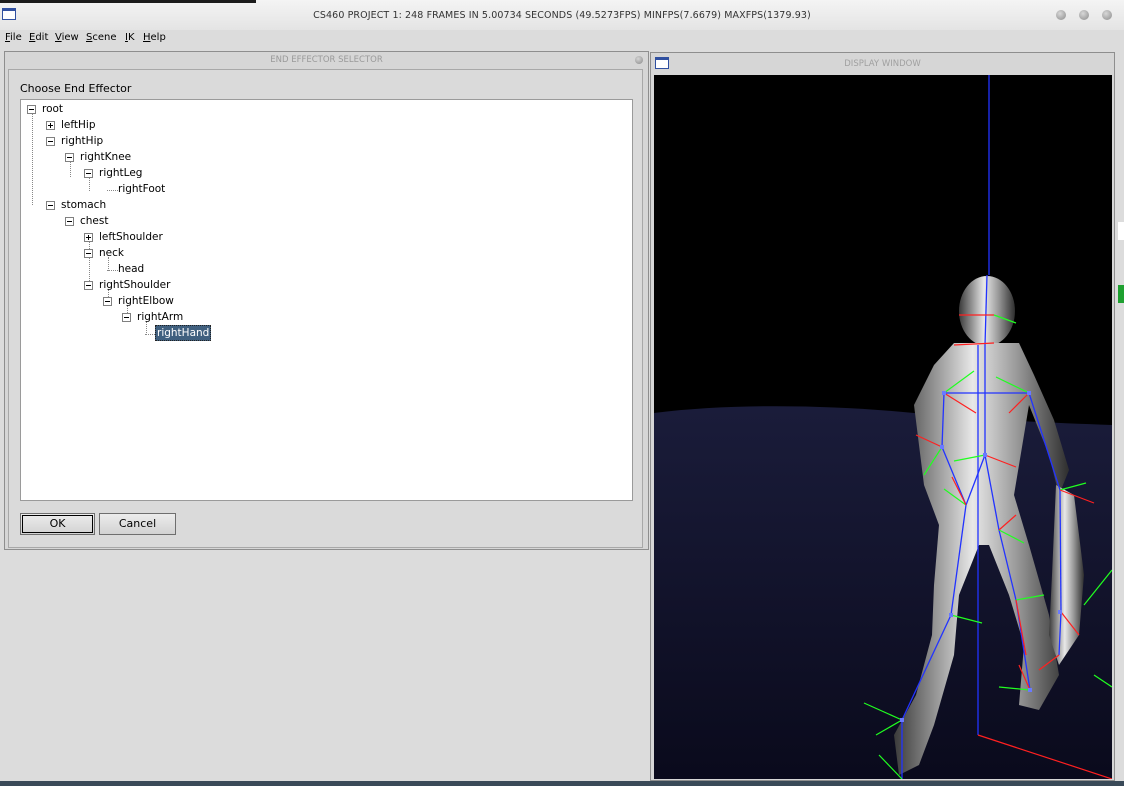 Image resolution: width=1124 pixels, height=786 pixels. I want to click on tree-item-label: rightLeg, so click(121, 173).